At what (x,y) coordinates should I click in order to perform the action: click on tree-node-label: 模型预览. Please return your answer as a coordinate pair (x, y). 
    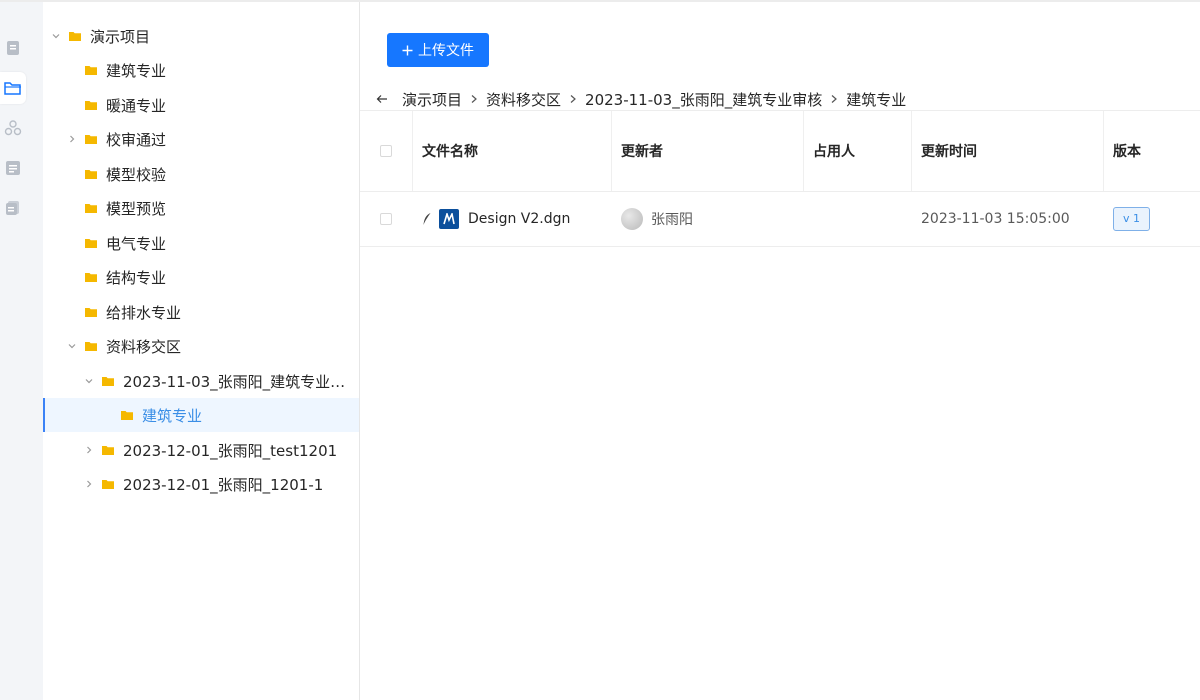
    Looking at the image, I should click on (136, 208).